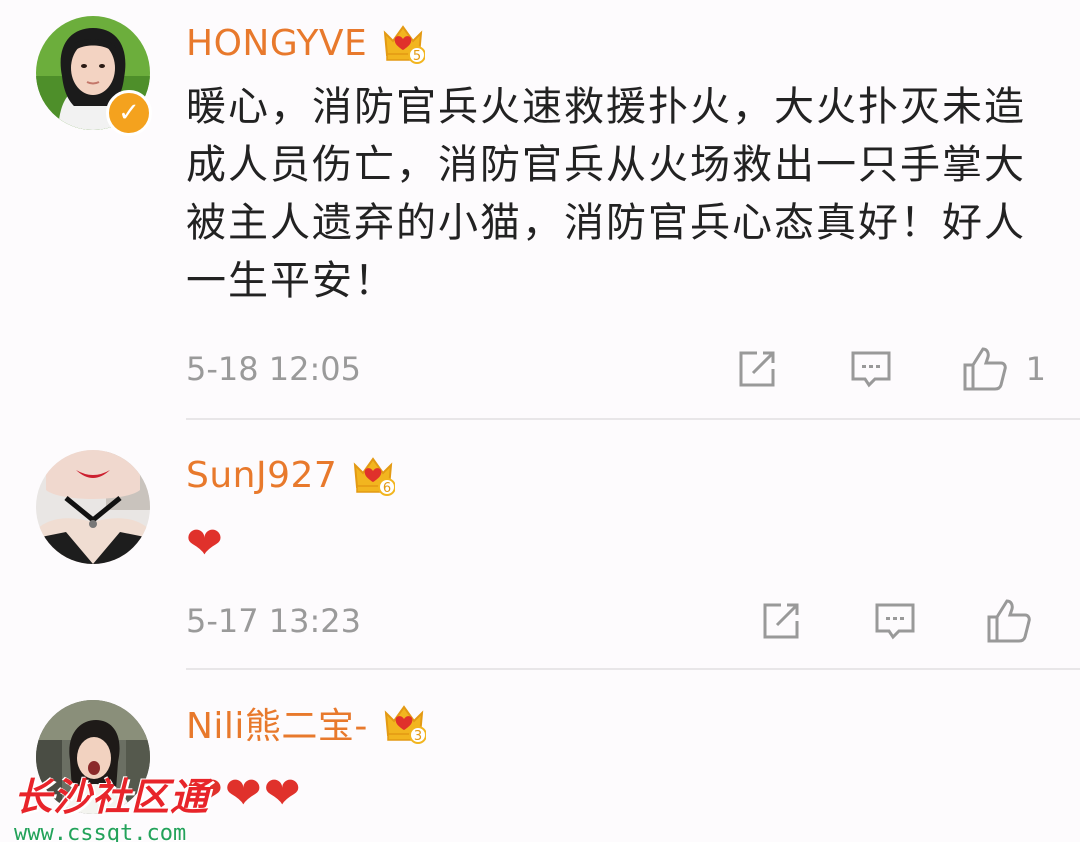  What do you see at coordinates (129, 113) in the screenshot?
I see `verified-v-icon: ✓` at bounding box center [129, 113].